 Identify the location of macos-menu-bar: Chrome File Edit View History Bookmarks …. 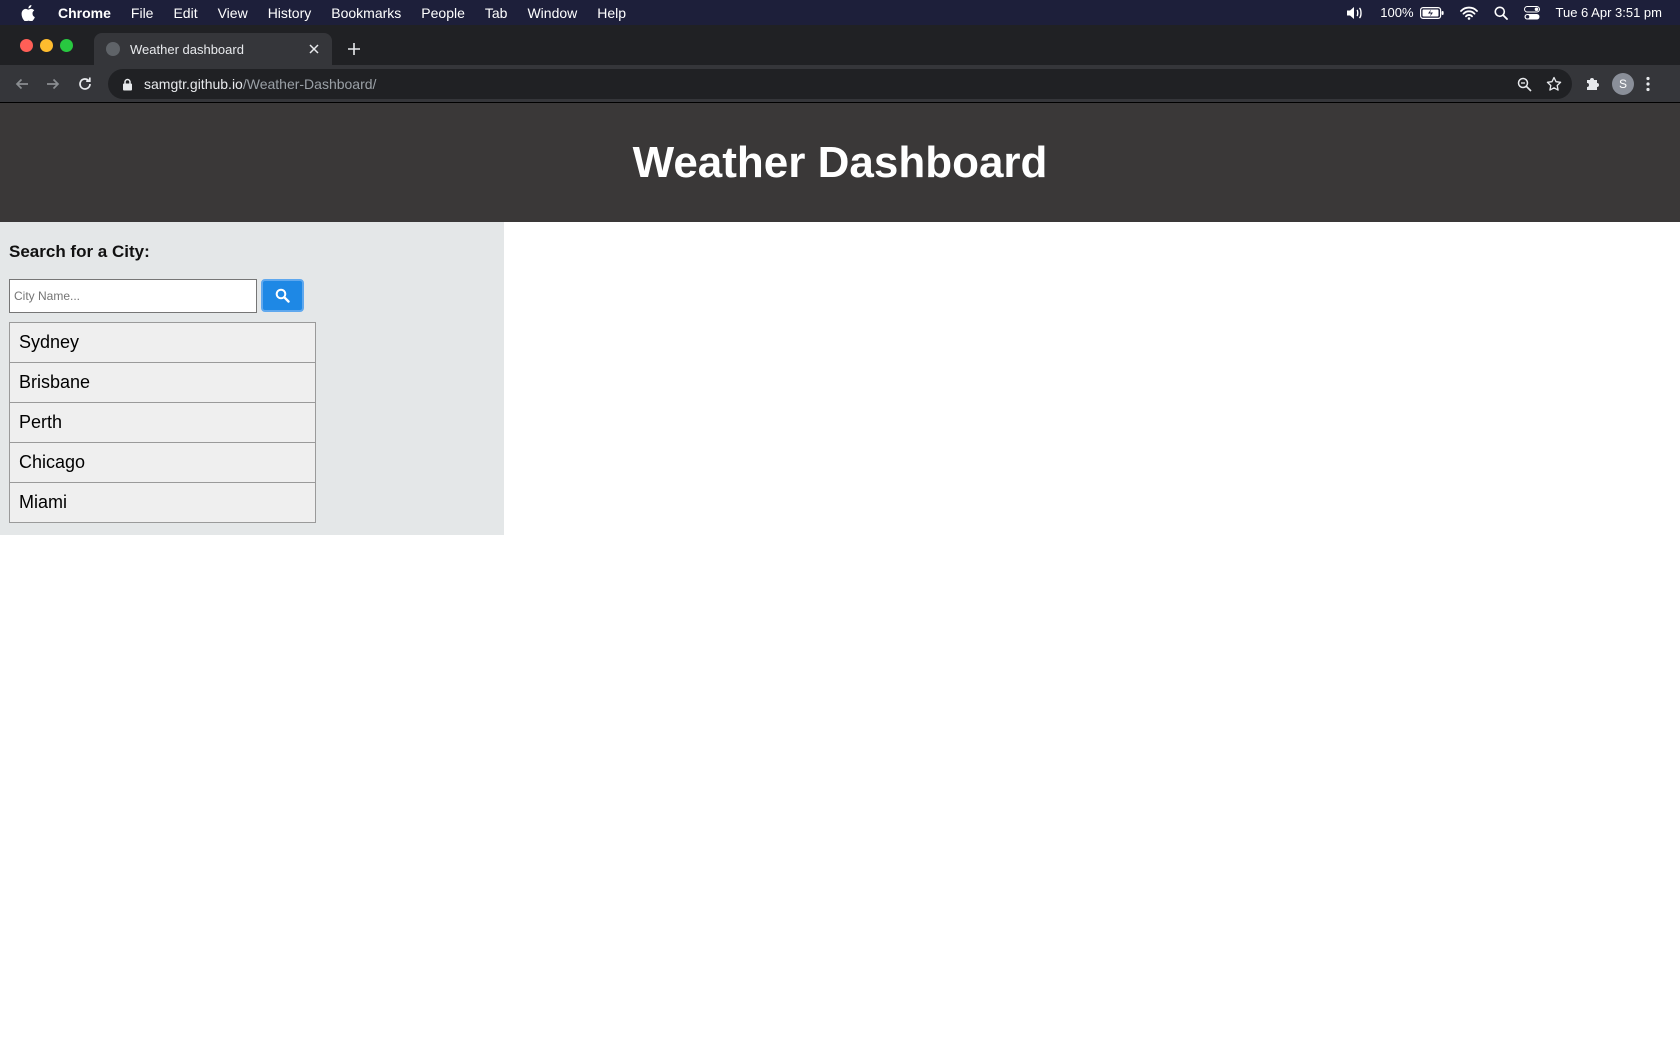
(840, 12).